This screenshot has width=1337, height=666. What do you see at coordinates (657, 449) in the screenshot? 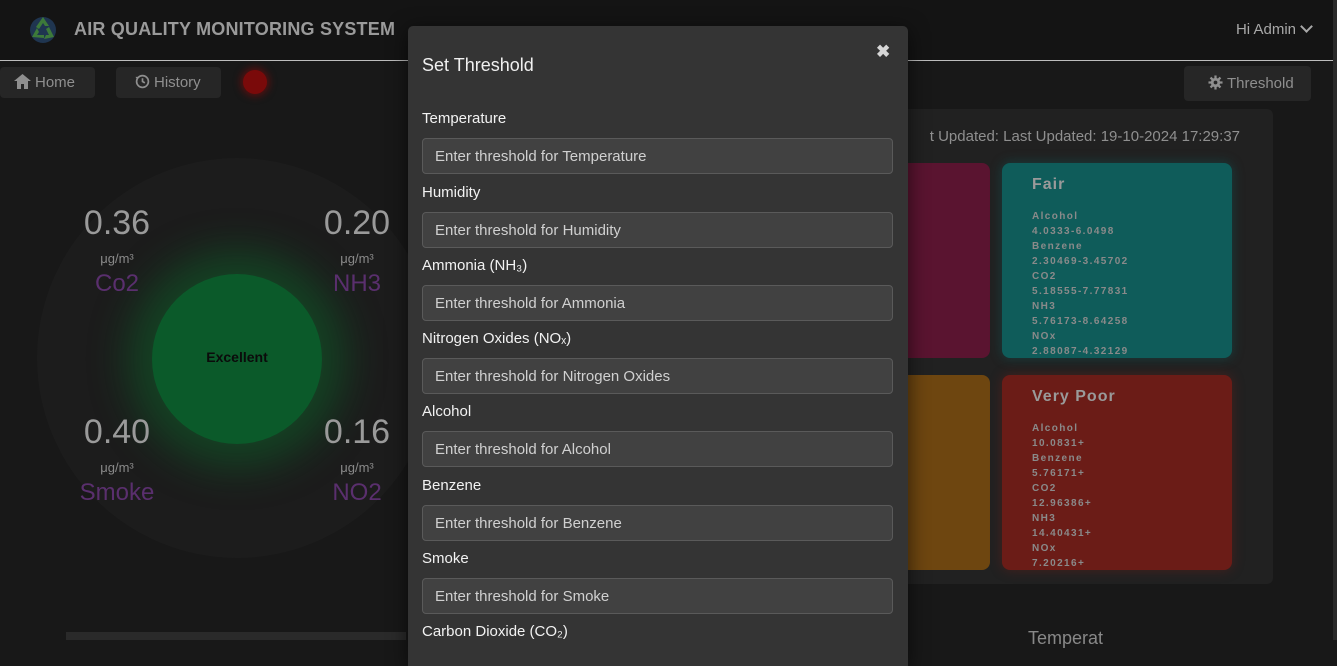
I see `alcohol-input` at bounding box center [657, 449].